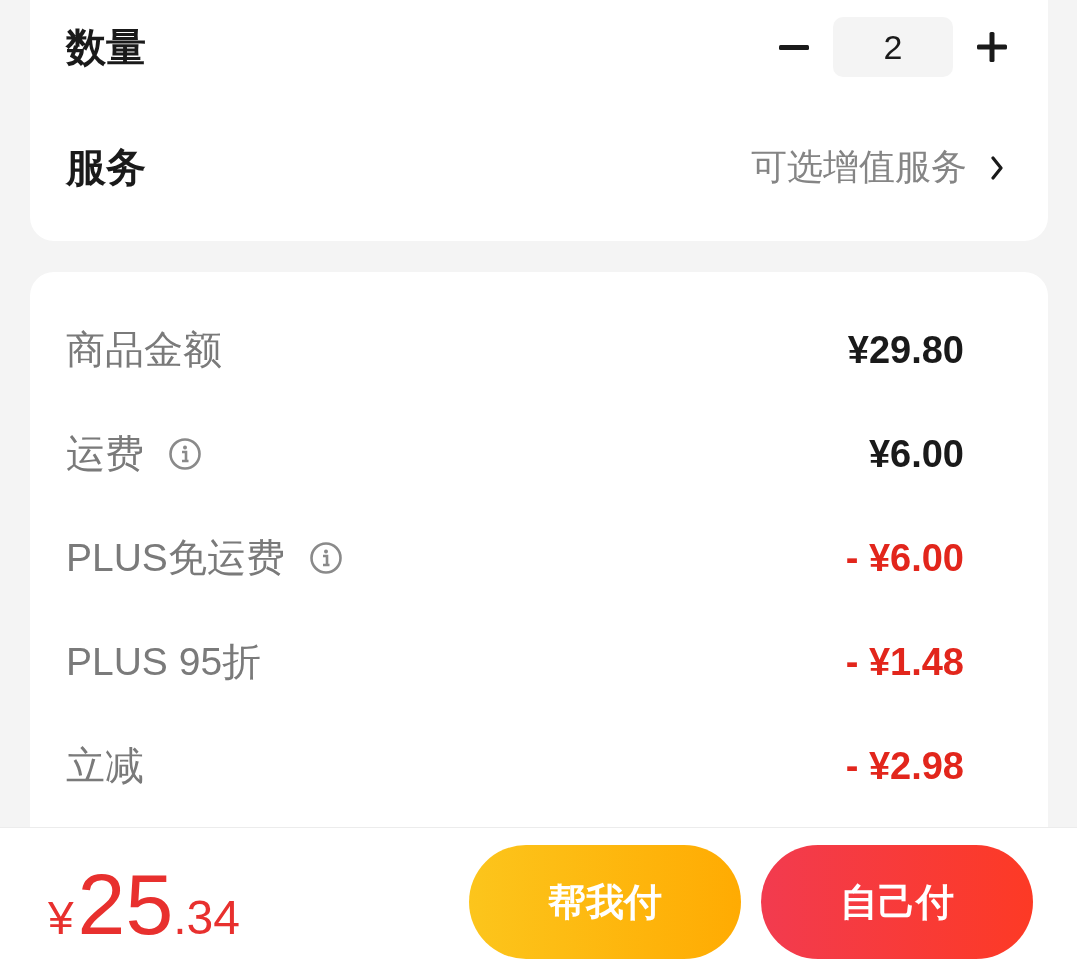 The height and width of the screenshot is (976, 1077). I want to click on amount-value: - ¥1.48, so click(904, 662).